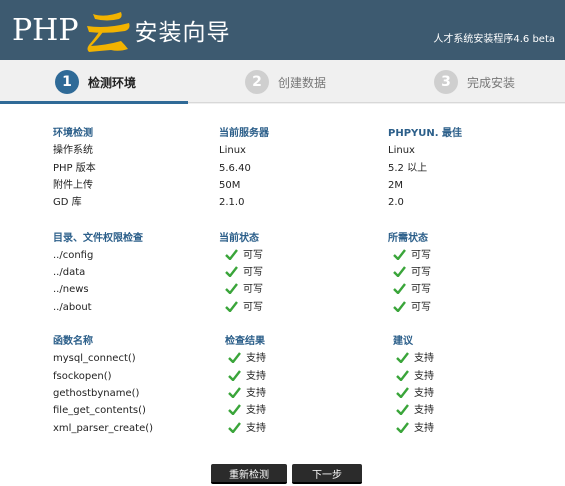 This screenshot has height=486, width=565. Describe the element at coordinates (282, 358) in the screenshot. I see `table-row: mysql_connect() 支持 支持` at that location.